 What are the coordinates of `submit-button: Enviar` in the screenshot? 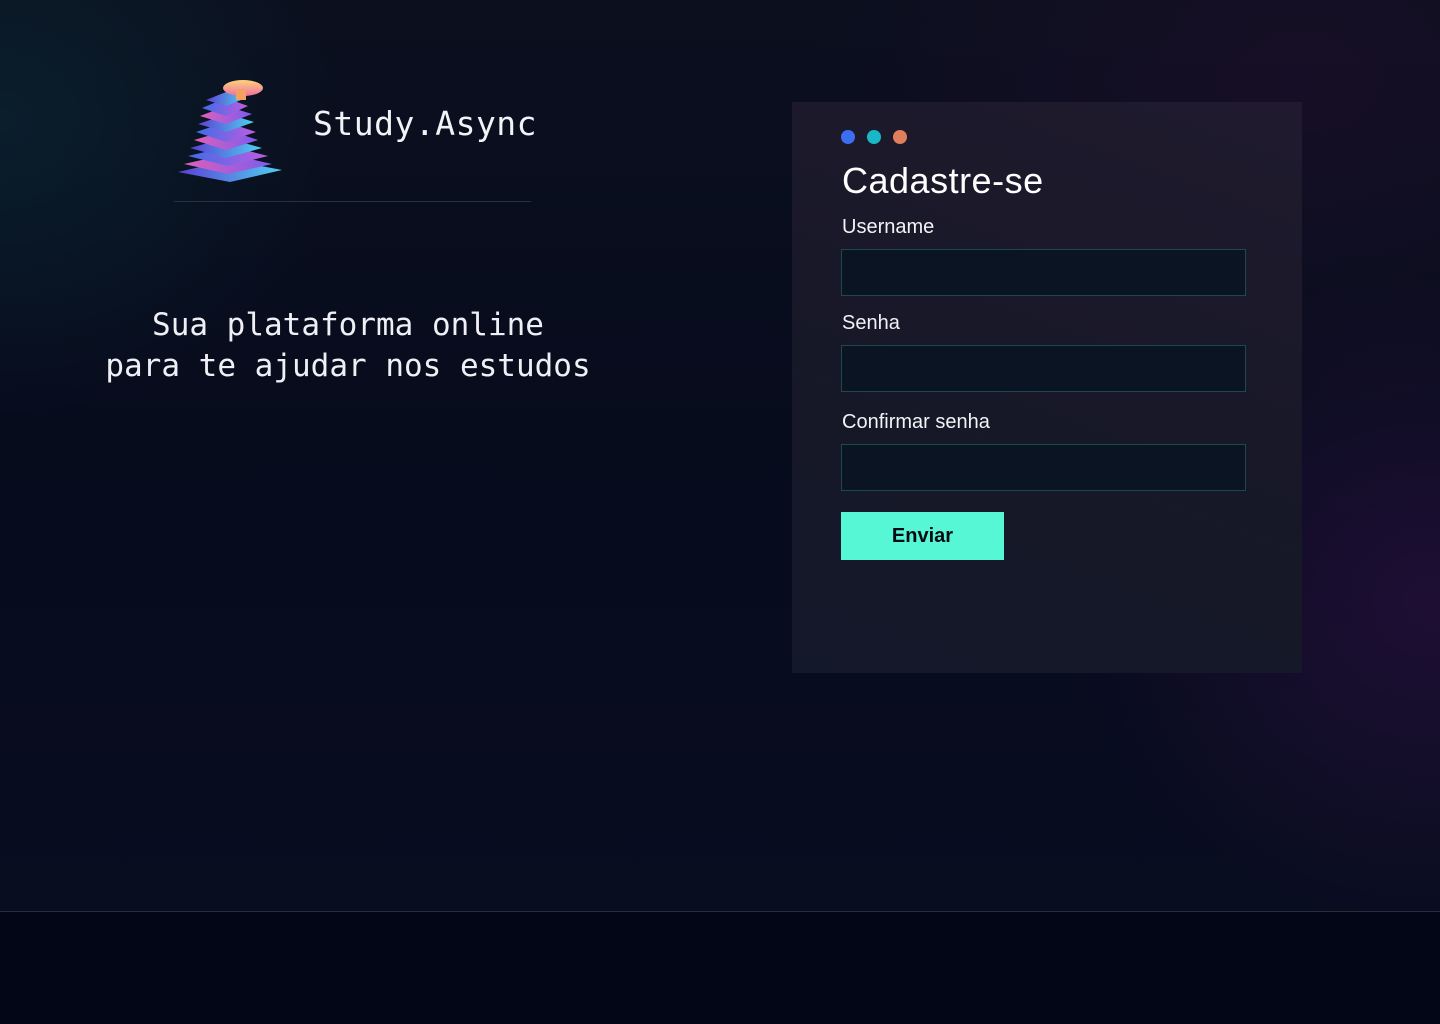 It's located at (922, 536).